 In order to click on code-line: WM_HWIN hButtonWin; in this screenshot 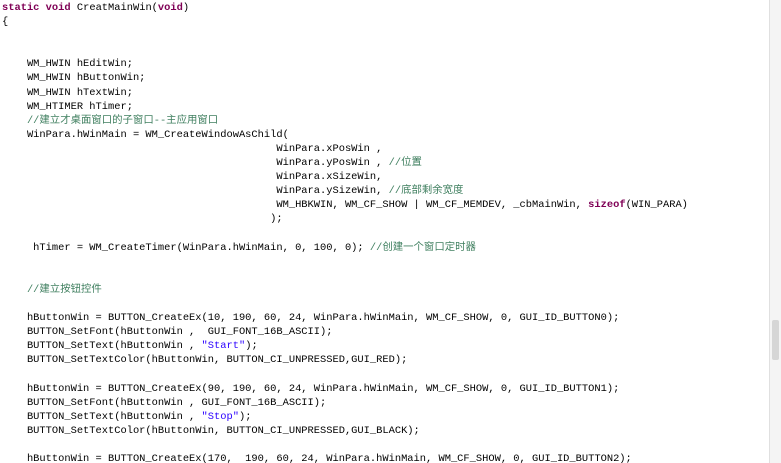, I will do `click(386, 78)`.